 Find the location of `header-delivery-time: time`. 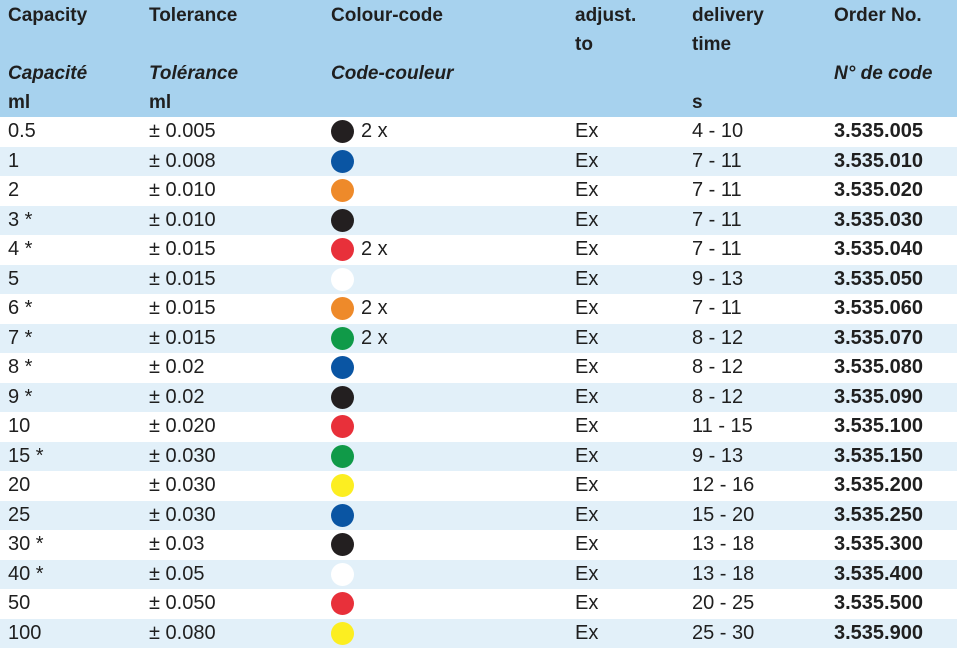

header-delivery-time: time is located at coordinates (711, 44).